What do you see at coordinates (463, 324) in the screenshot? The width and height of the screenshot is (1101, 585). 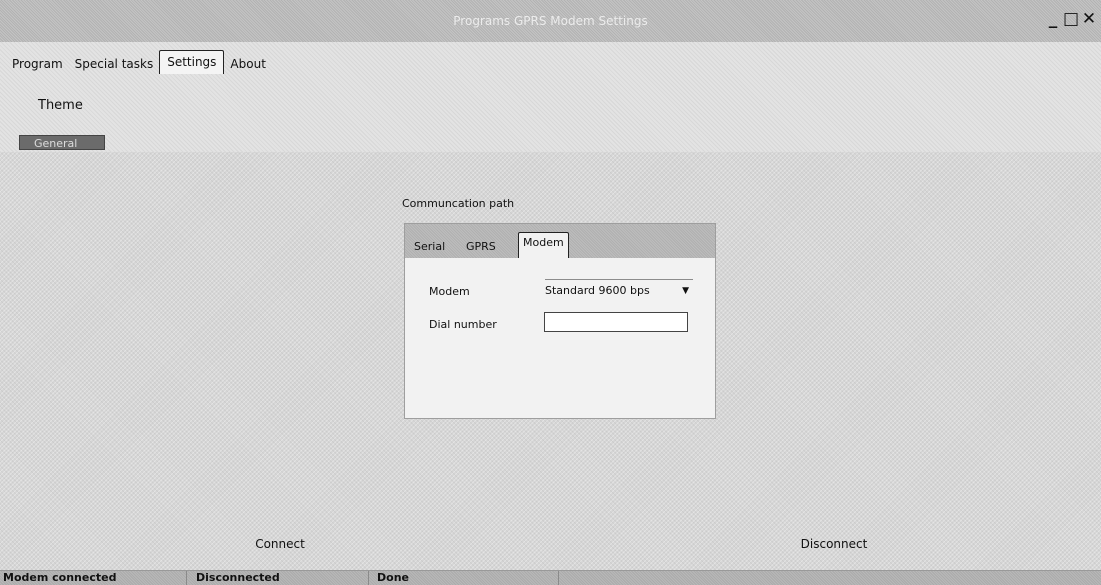 I see `dial-number-label: Dial number` at bounding box center [463, 324].